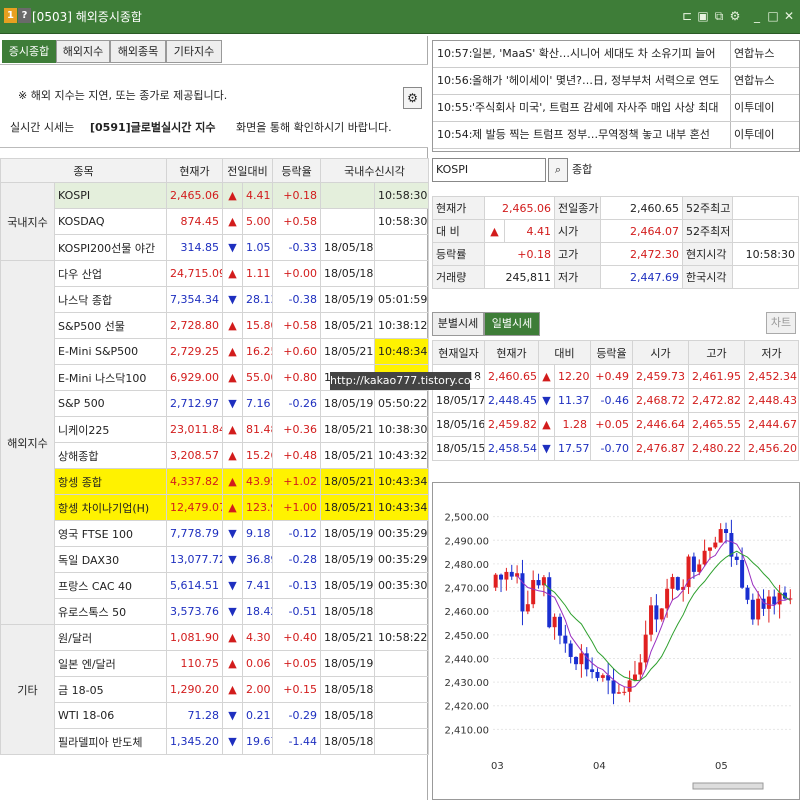 The image size is (800, 802). What do you see at coordinates (716, 352) in the screenshot?
I see `daily-header-high: 고가` at bounding box center [716, 352].